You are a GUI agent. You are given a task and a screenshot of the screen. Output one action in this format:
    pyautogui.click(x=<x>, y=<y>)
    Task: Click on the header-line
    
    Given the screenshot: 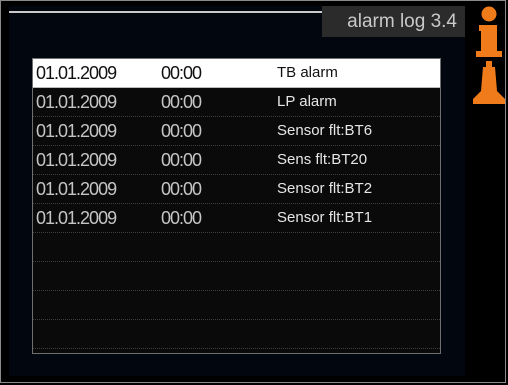 What is the action you would take?
    pyautogui.click(x=174, y=12)
    